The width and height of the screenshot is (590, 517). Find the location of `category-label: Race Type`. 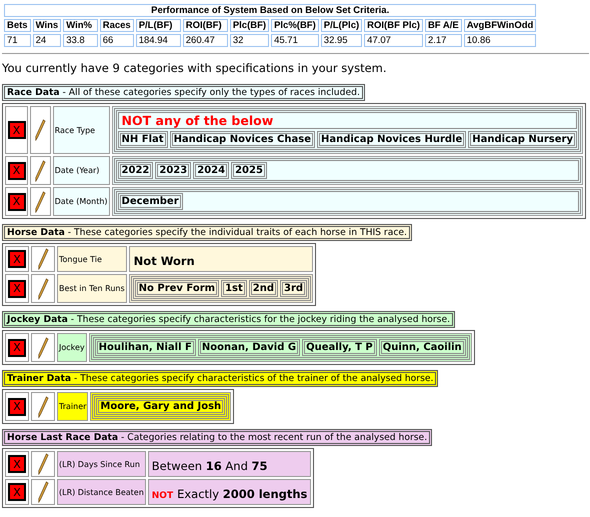

category-label: Race Type is located at coordinates (81, 130).